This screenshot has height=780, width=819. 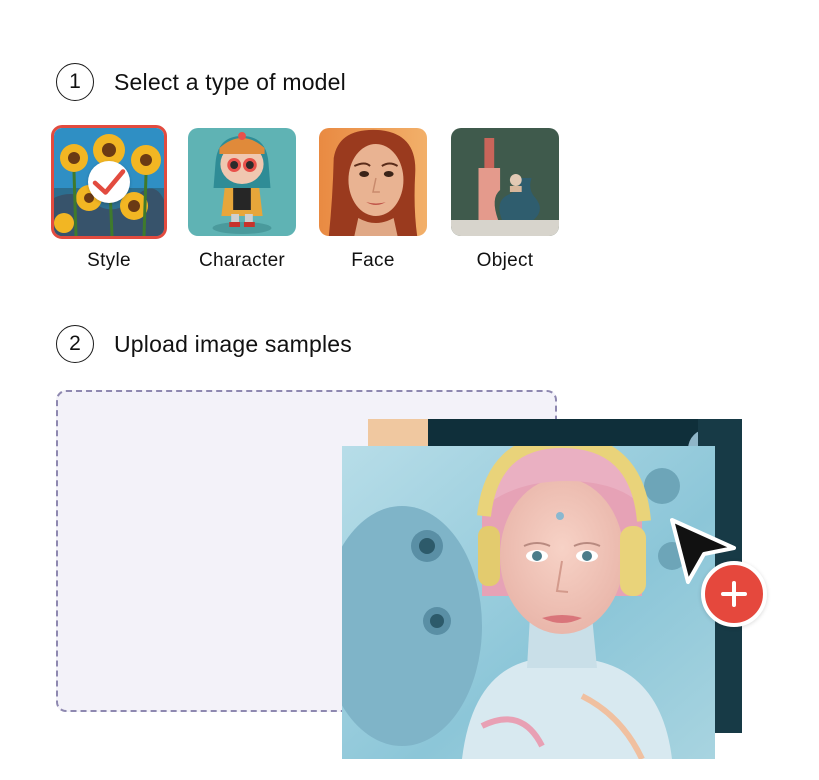 I want to click on plus-icon, so click(x=734, y=594).